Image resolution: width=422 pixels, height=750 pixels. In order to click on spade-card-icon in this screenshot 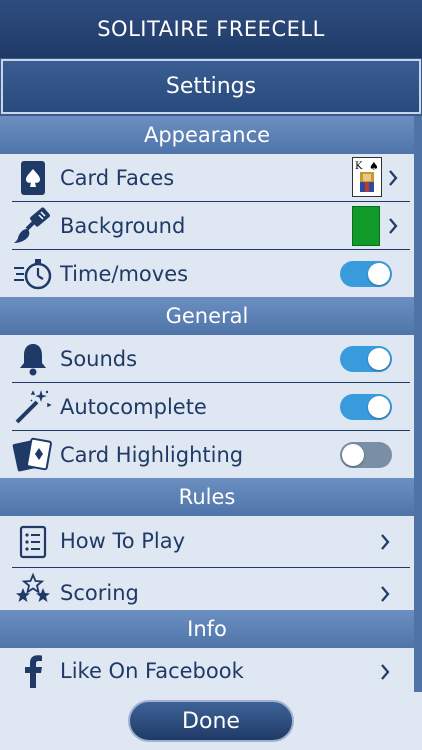, I will do `click(33, 178)`.